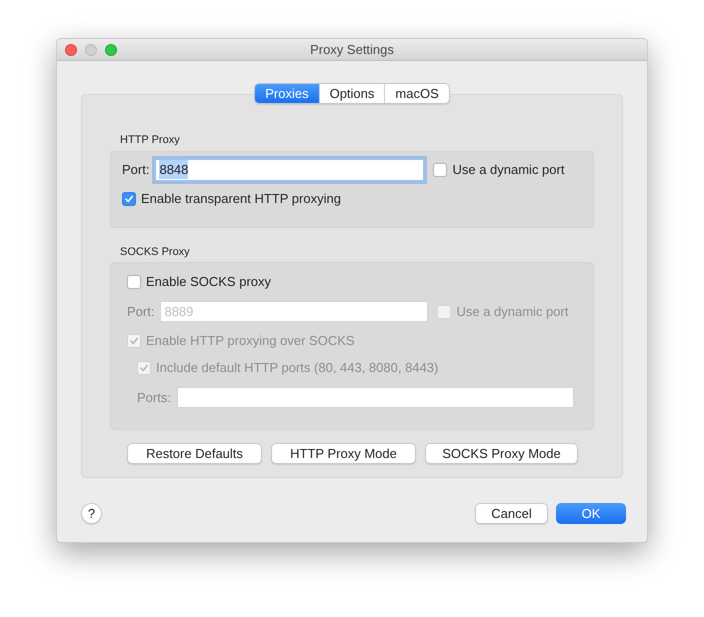 The image size is (704, 617). What do you see at coordinates (297, 368) in the screenshot?
I see `checkbox-label: Include default HTTP ports (80, 443, 8080, 8443)` at bounding box center [297, 368].